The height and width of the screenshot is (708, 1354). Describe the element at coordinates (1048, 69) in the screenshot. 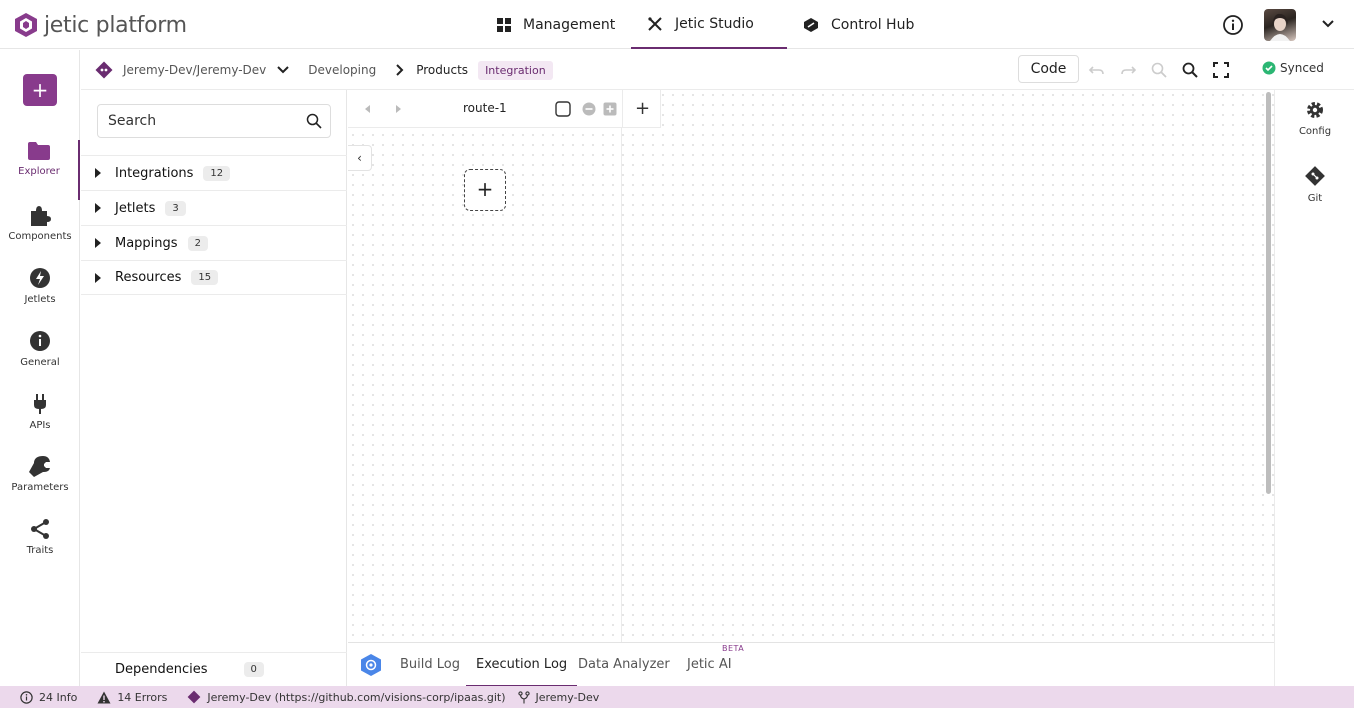

I see `code-button: Code` at that location.